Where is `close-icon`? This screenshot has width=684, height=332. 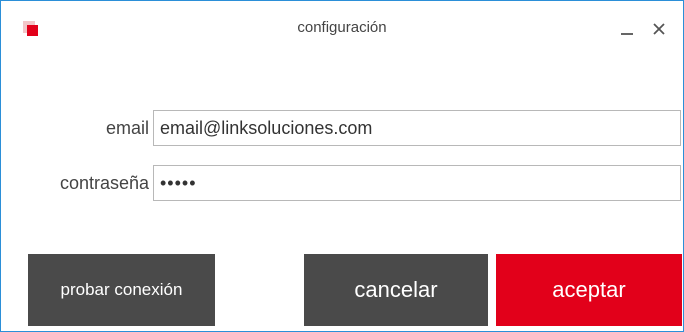 close-icon is located at coordinates (659, 29).